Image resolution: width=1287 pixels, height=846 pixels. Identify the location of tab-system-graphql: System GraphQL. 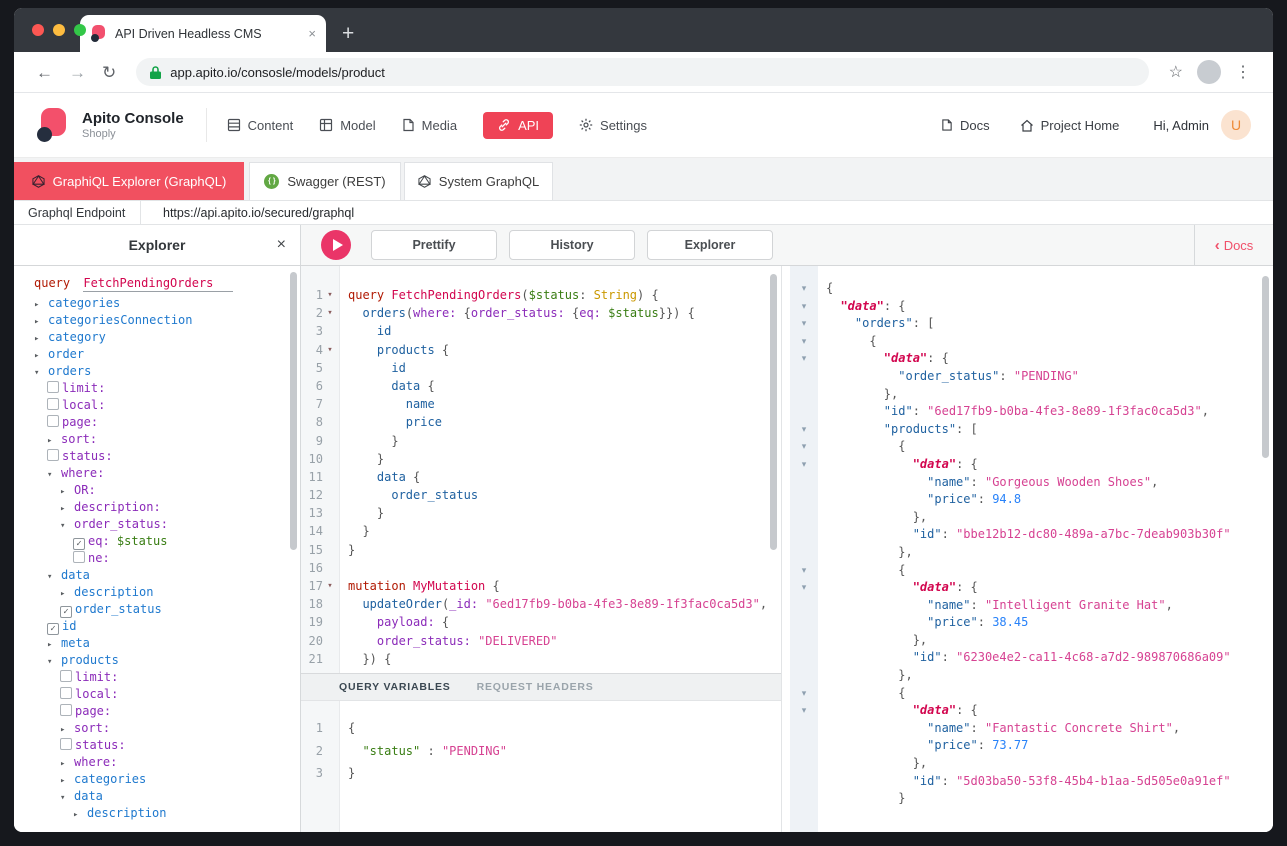
(478, 181).